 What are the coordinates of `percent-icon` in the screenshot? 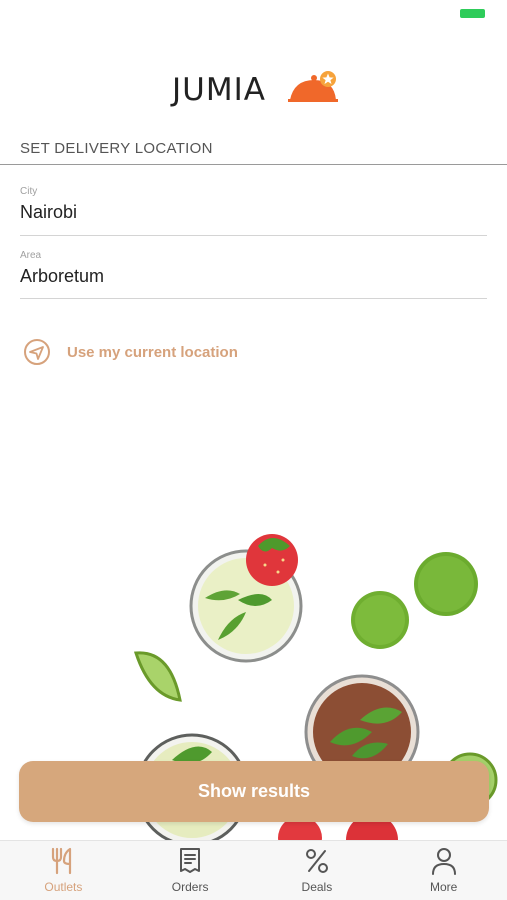 It's located at (316, 861).